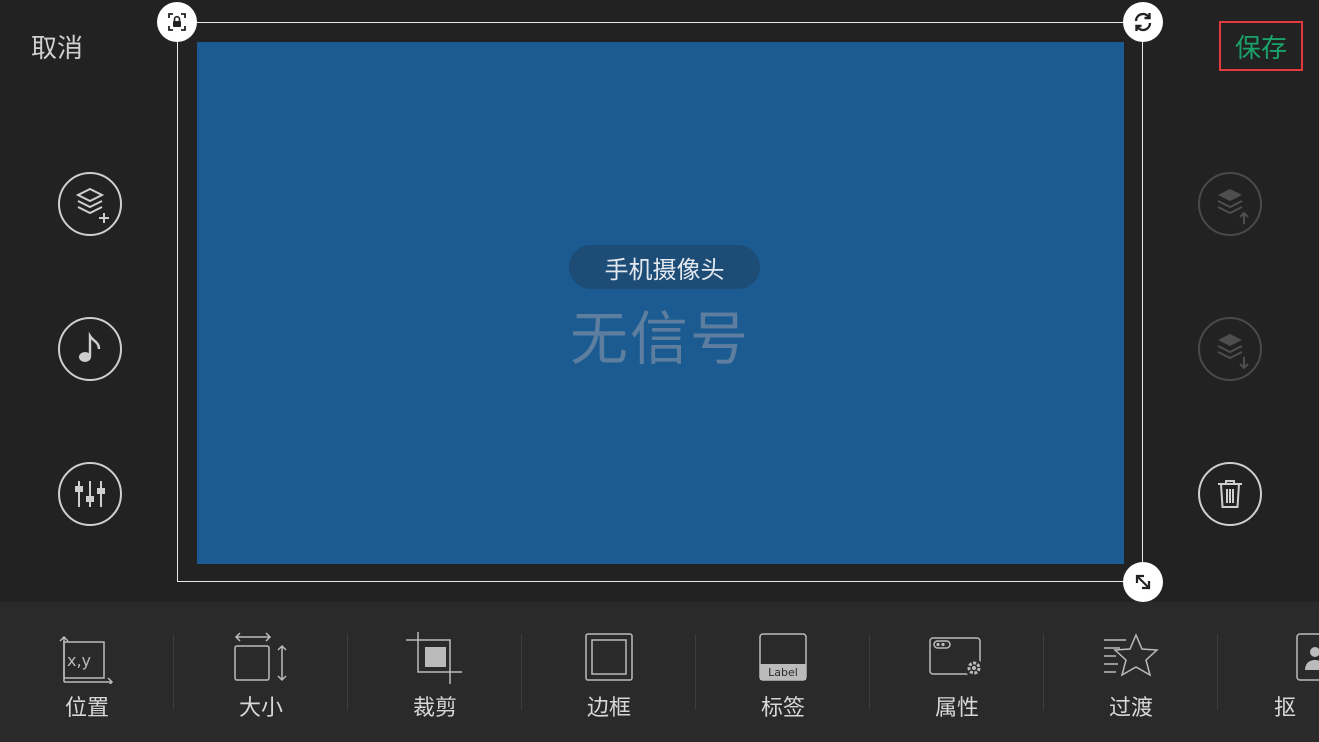 Image resolution: width=1319 pixels, height=742 pixels. I want to click on rotate-icon, so click(1143, 22).